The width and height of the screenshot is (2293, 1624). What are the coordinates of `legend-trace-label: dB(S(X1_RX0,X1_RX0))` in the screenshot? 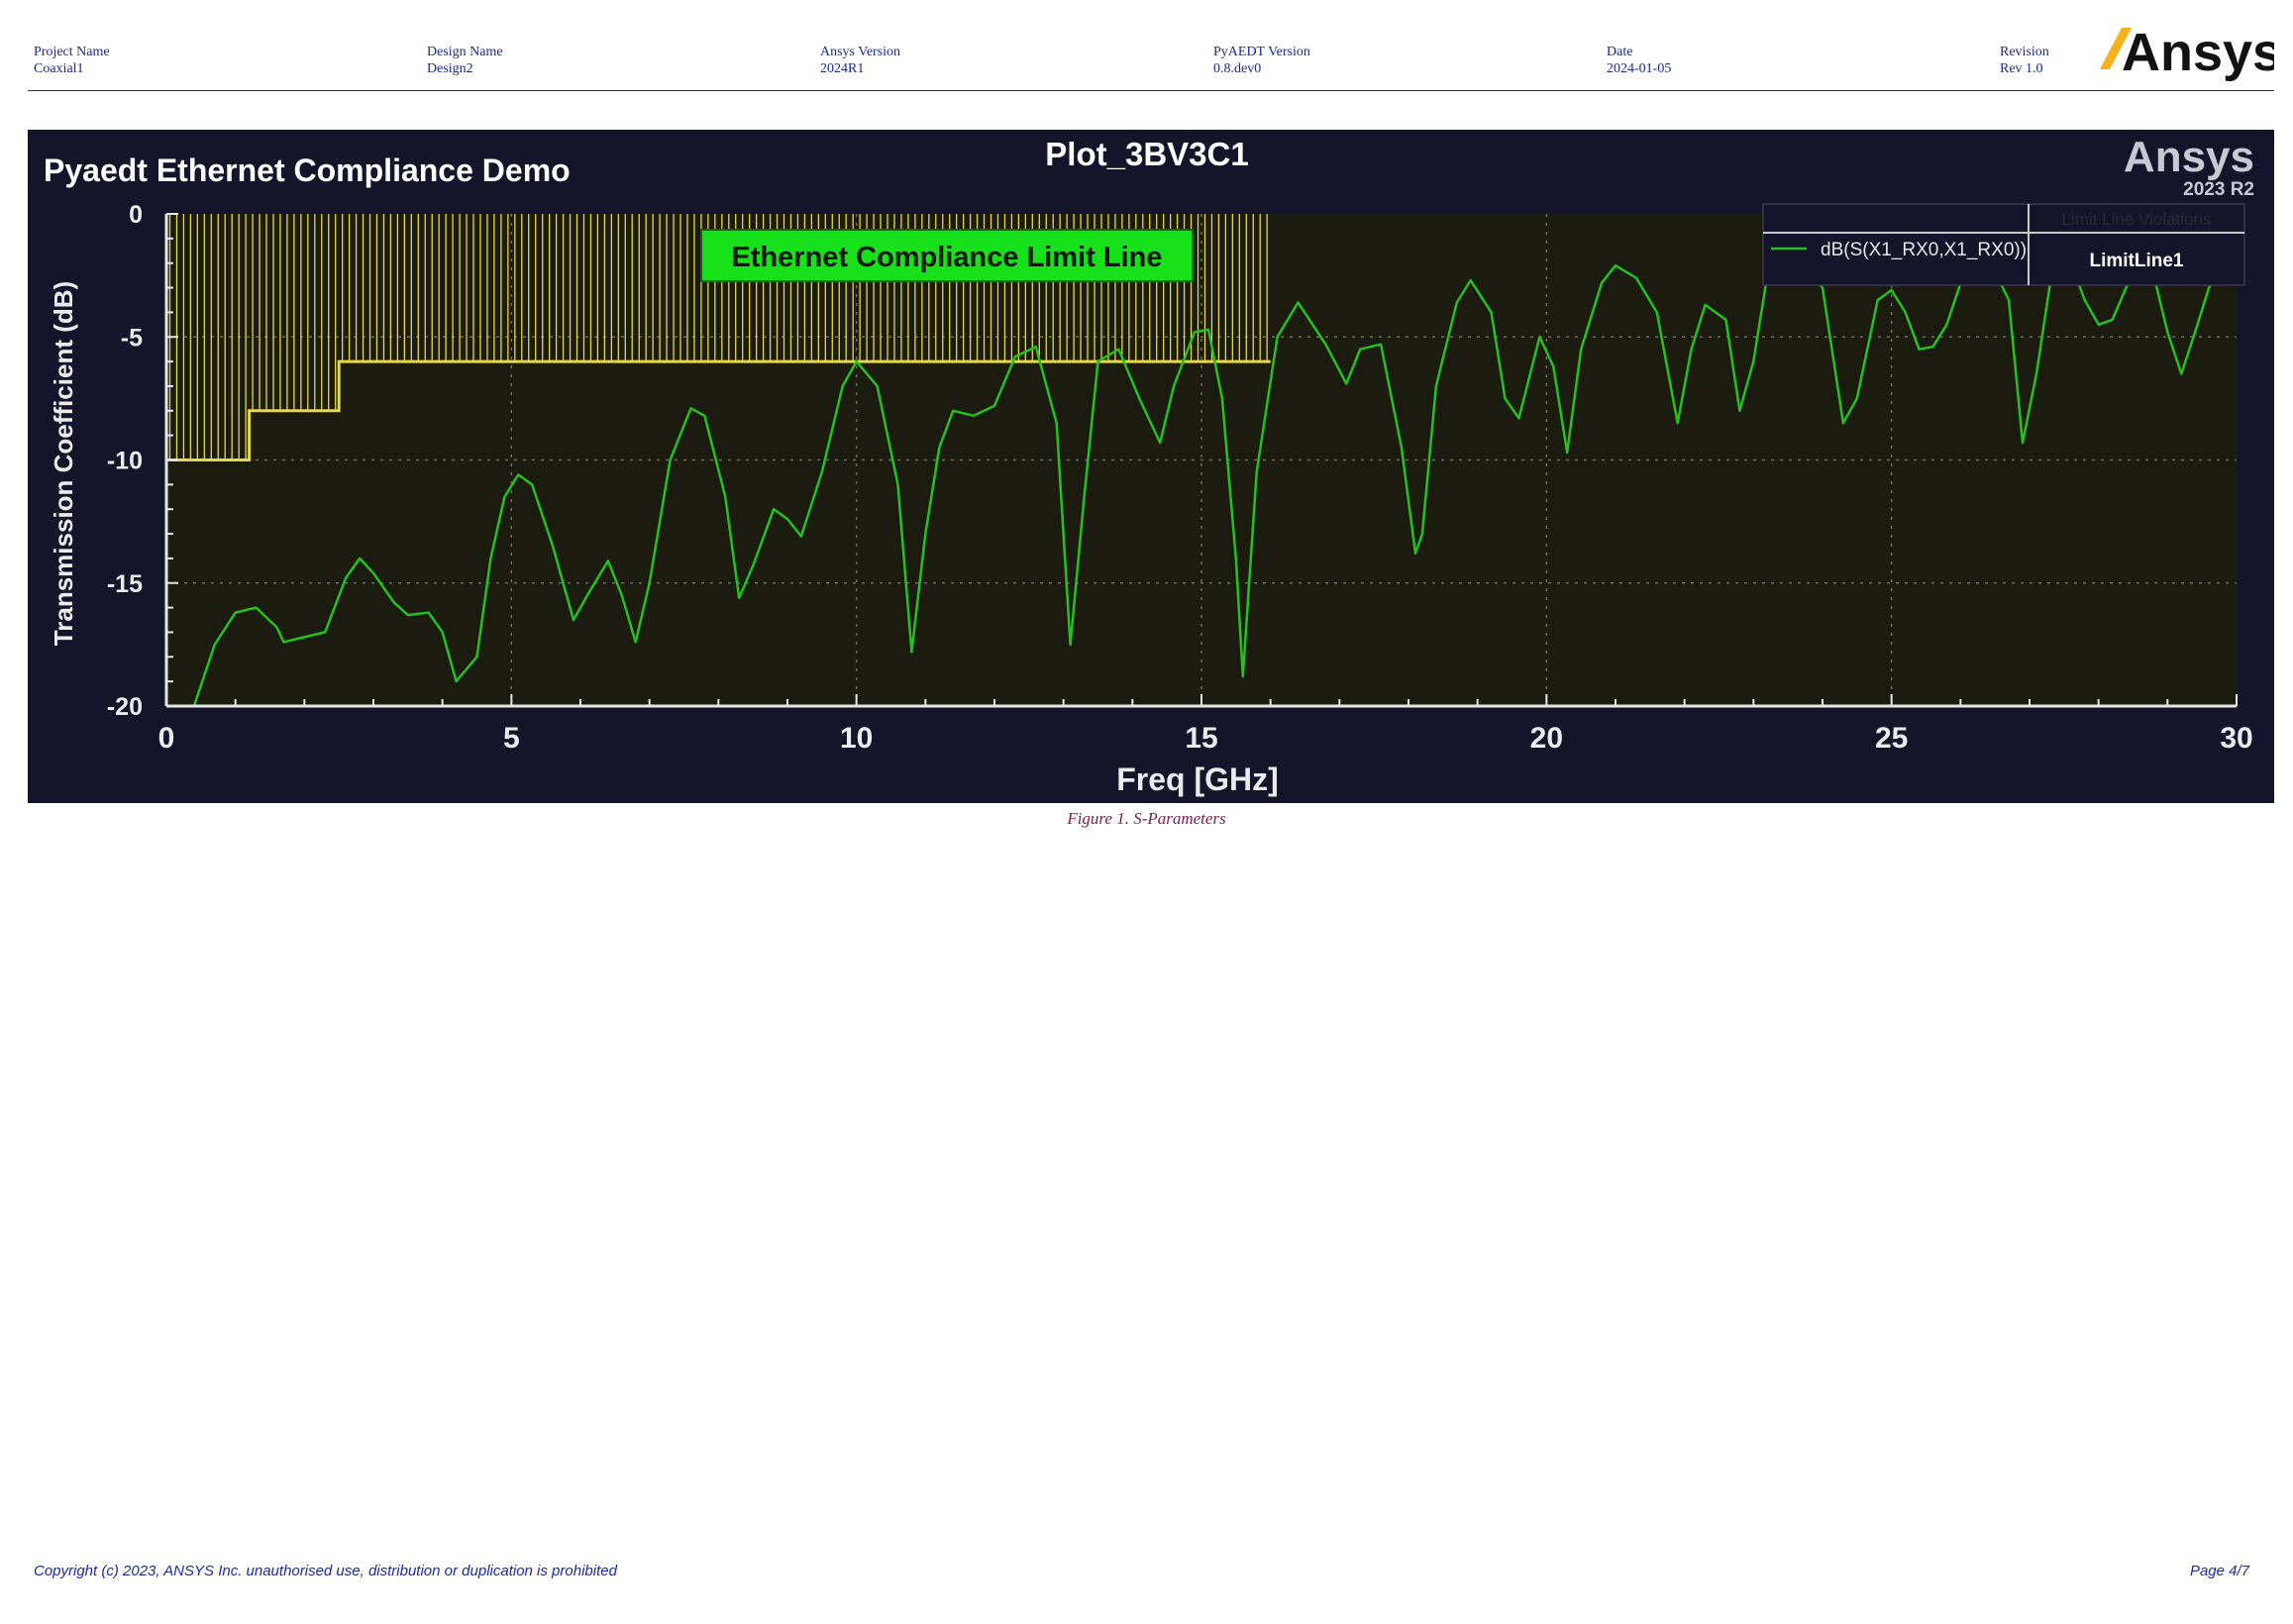 It's located at (1924, 250).